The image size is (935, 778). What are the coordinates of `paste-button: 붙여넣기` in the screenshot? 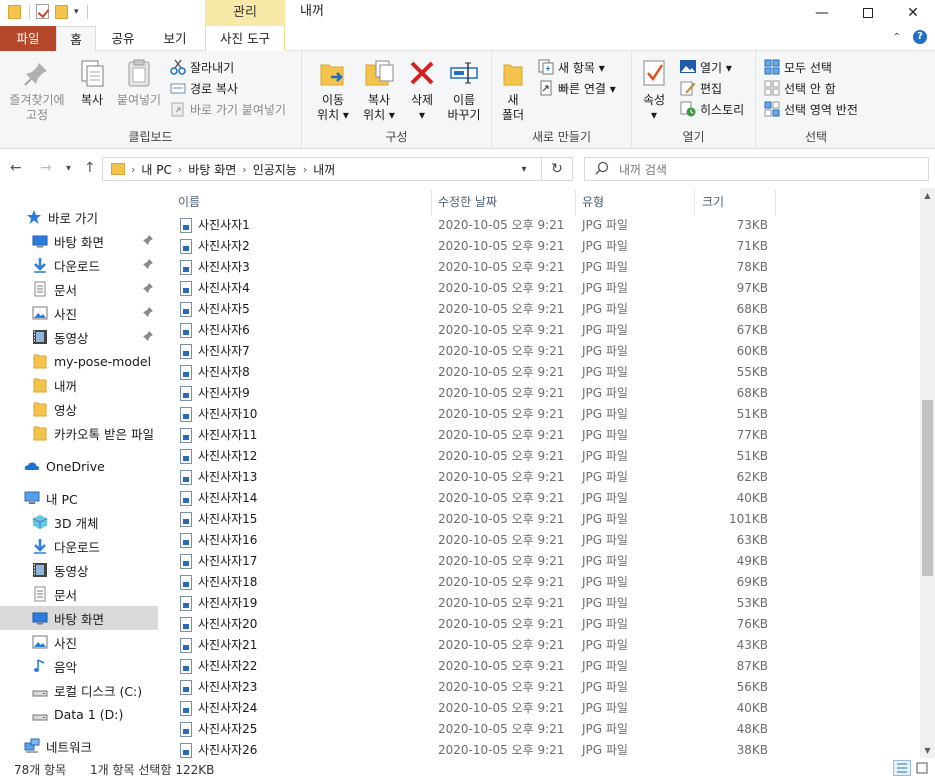 It's located at (139, 82).